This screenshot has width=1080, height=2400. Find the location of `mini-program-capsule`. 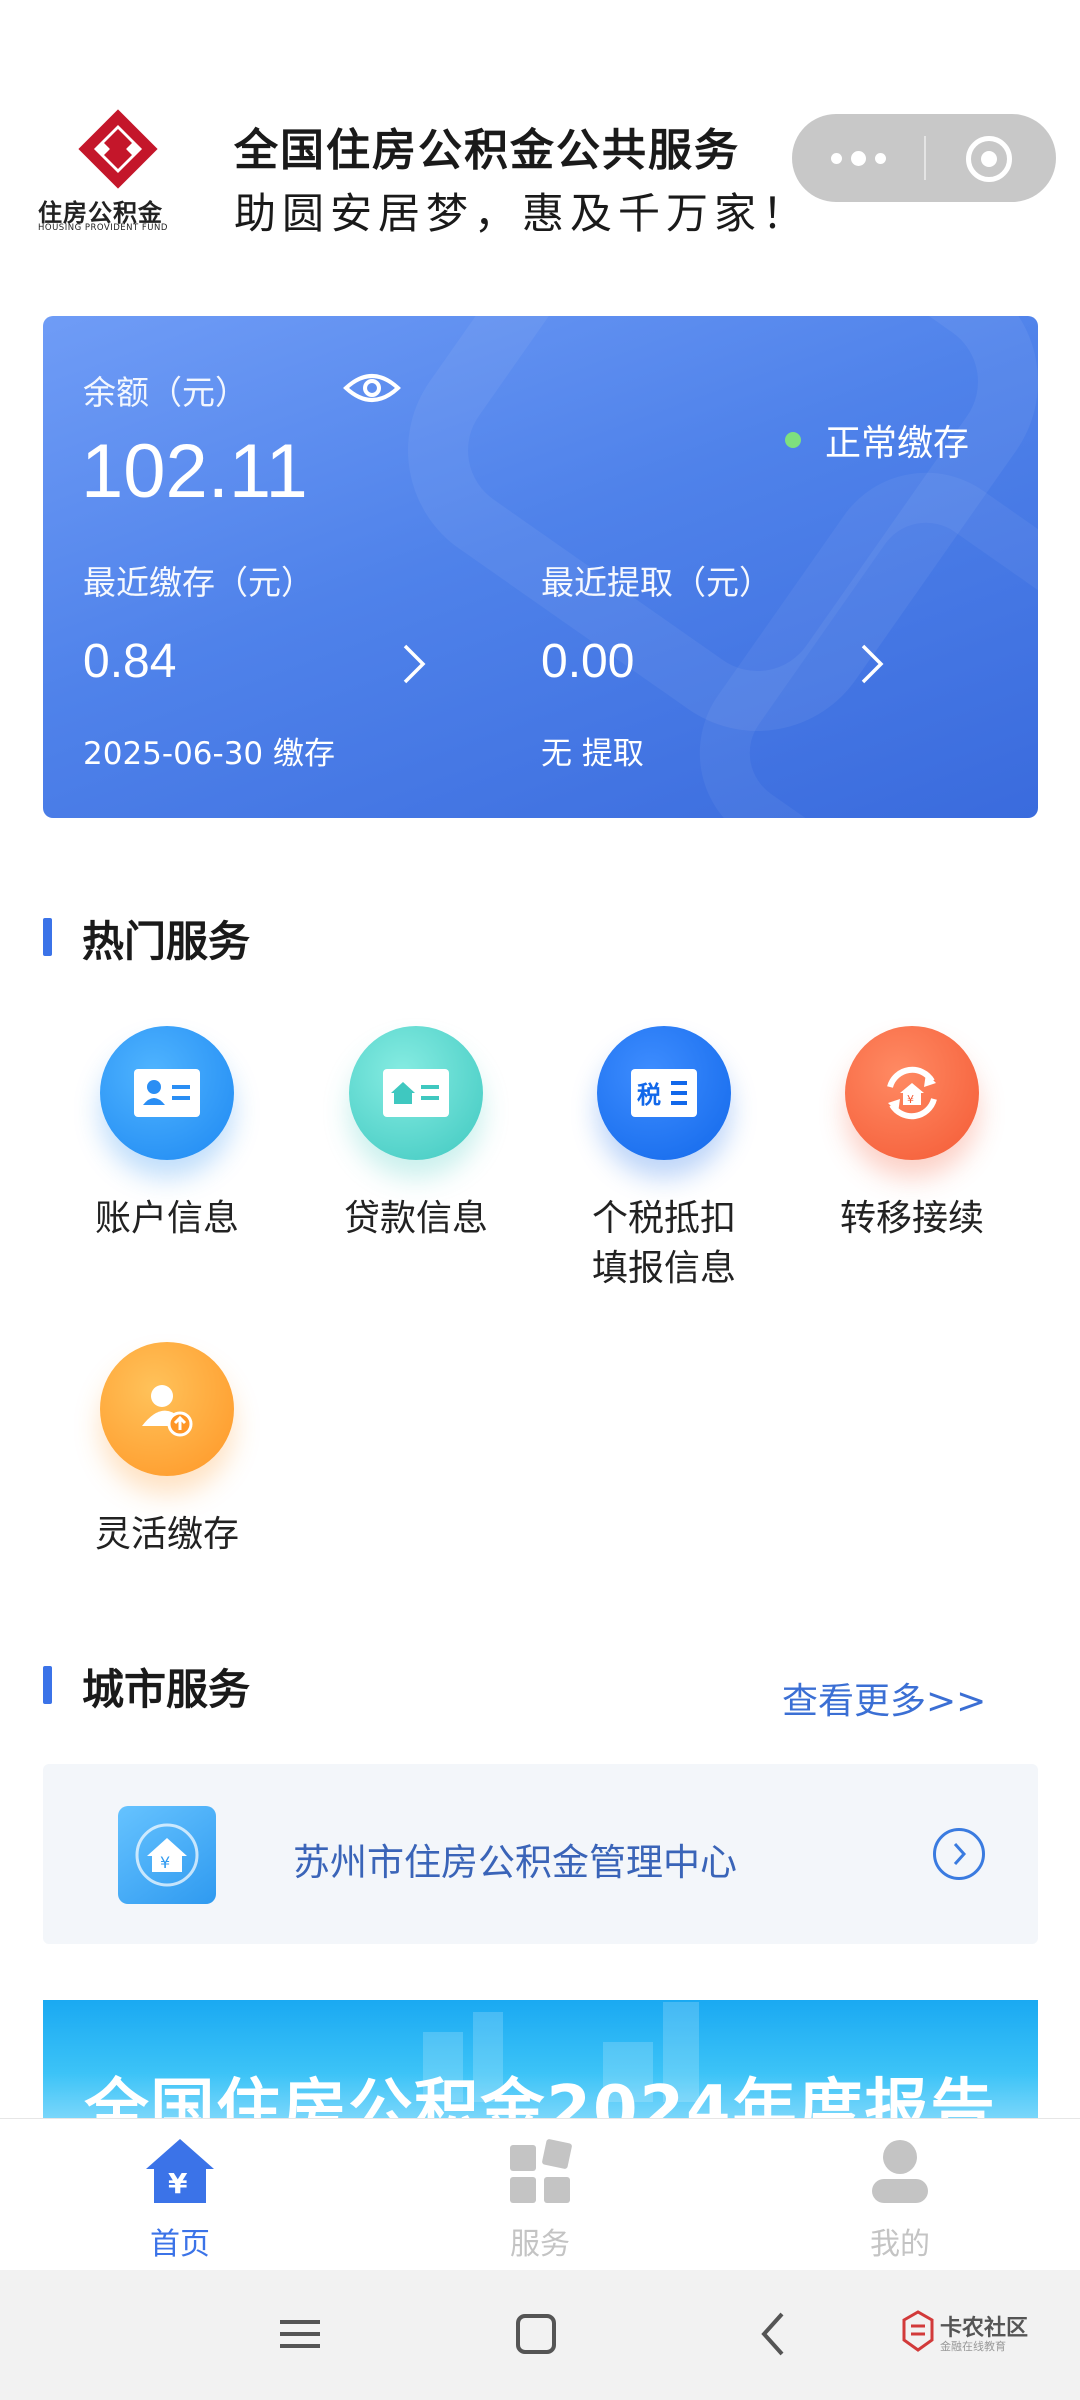

mini-program-capsule is located at coordinates (924, 158).